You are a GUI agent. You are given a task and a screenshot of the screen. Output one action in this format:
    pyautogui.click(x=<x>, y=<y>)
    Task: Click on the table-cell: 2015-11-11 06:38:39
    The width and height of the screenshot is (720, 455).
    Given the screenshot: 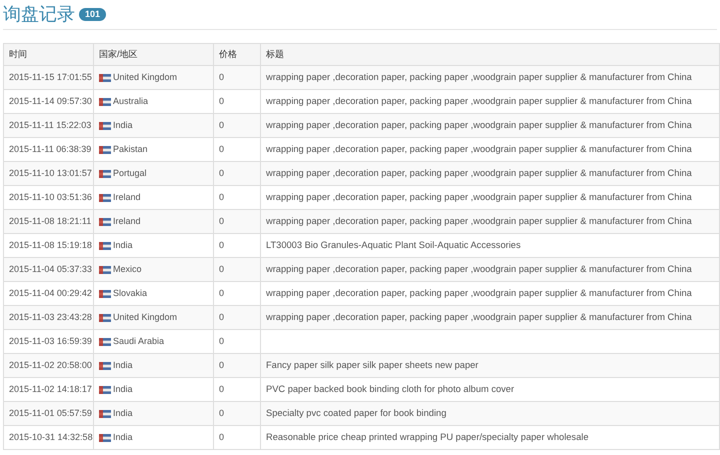 What is the action you would take?
    pyautogui.click(x=50, y=149)
    